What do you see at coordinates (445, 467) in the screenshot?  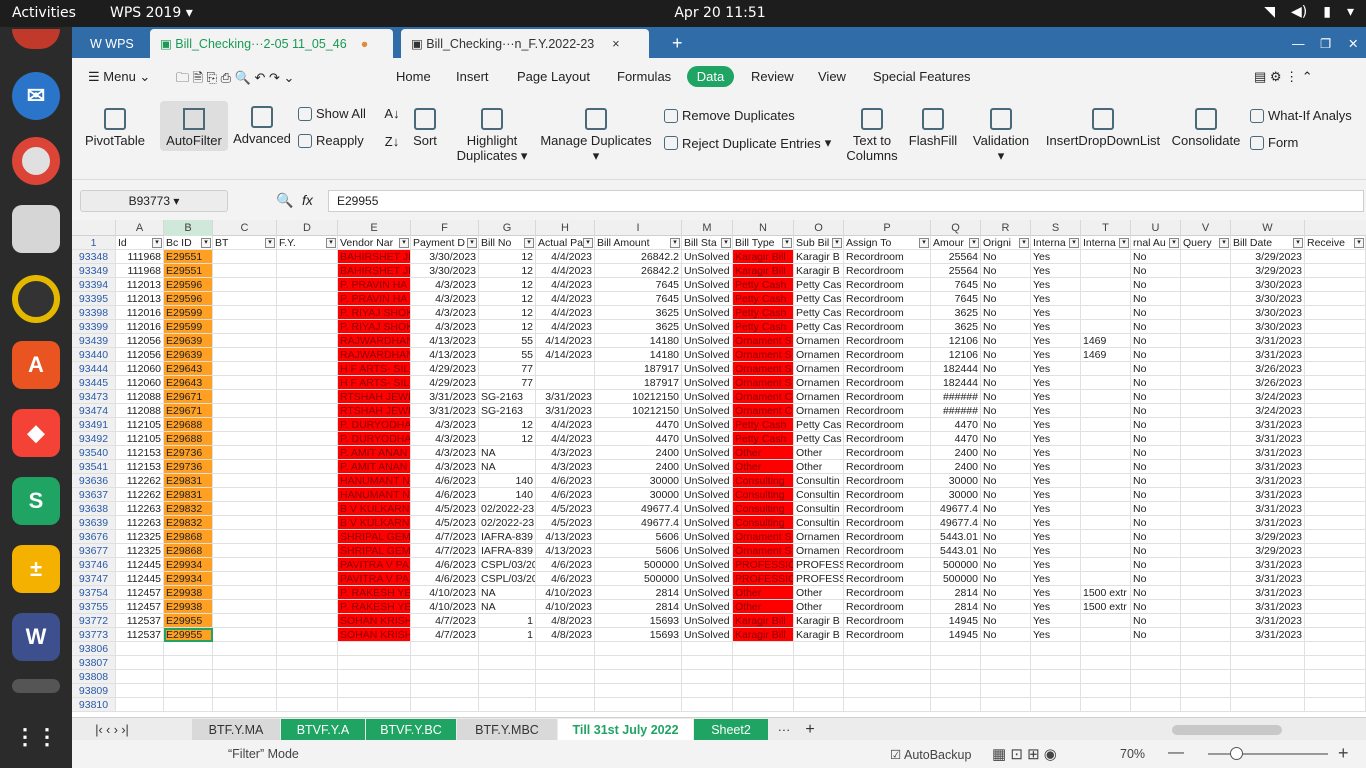 I see `cell: 4/3/2023` at bounding box center [445, 467].